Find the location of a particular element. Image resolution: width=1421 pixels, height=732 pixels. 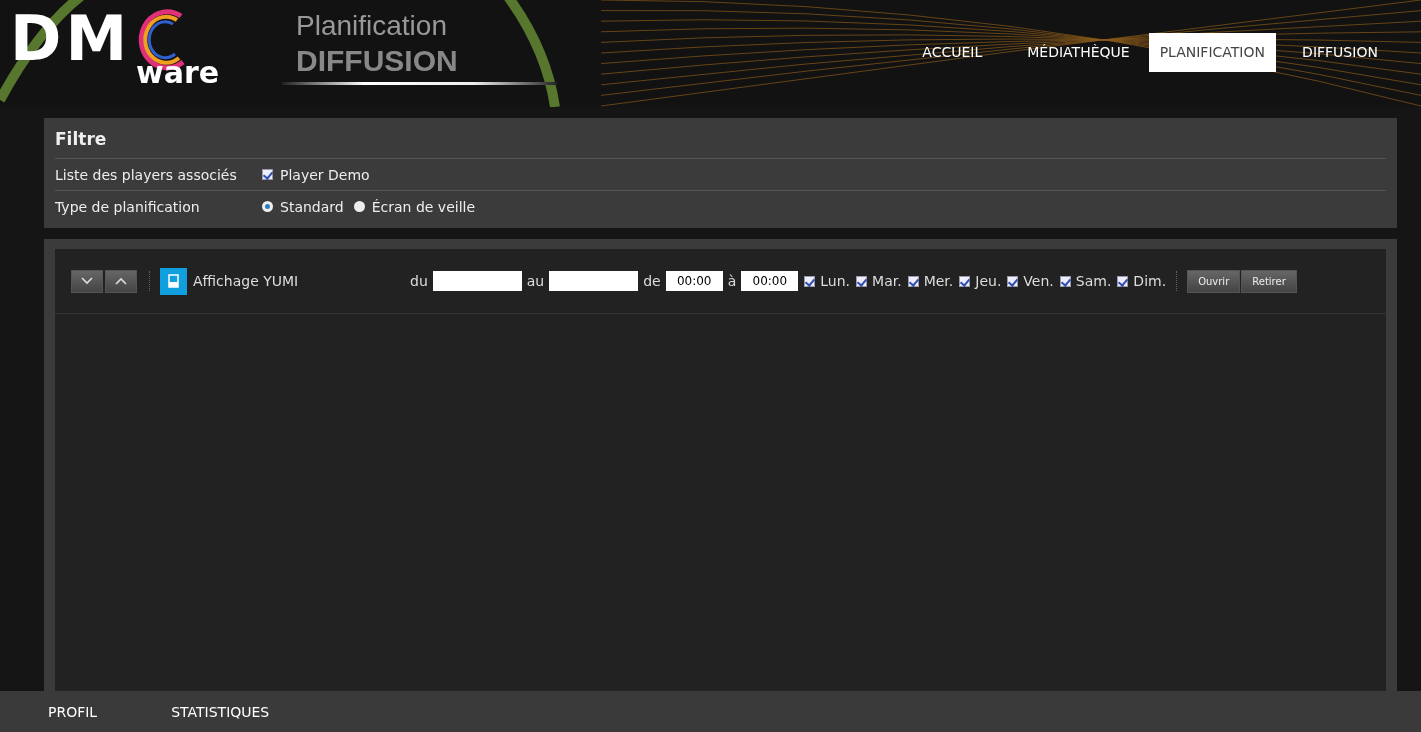

action-button: Ouvrir is located at coordinates (1214, 281).